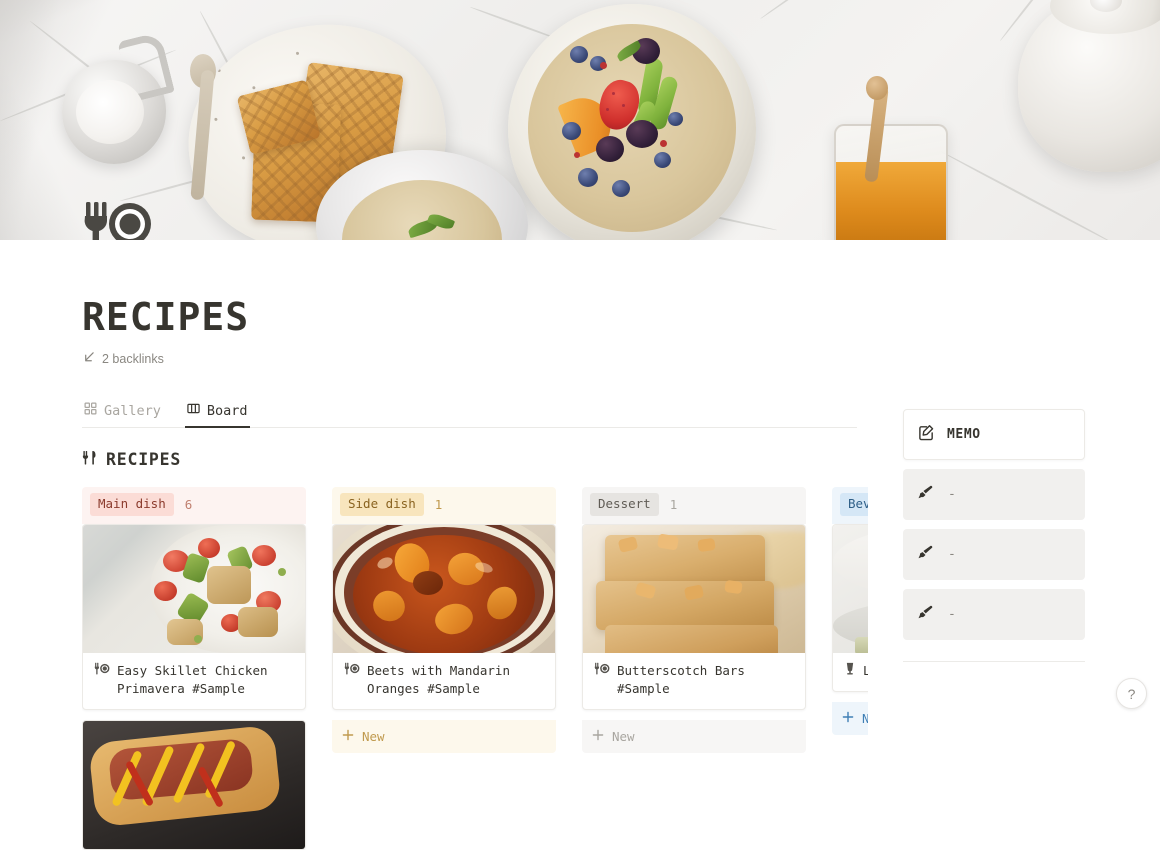 Image resolution: width=1160 pixels, height=850 pixels. I want to click on card-image-beets-mandarin, so click(444, 588).